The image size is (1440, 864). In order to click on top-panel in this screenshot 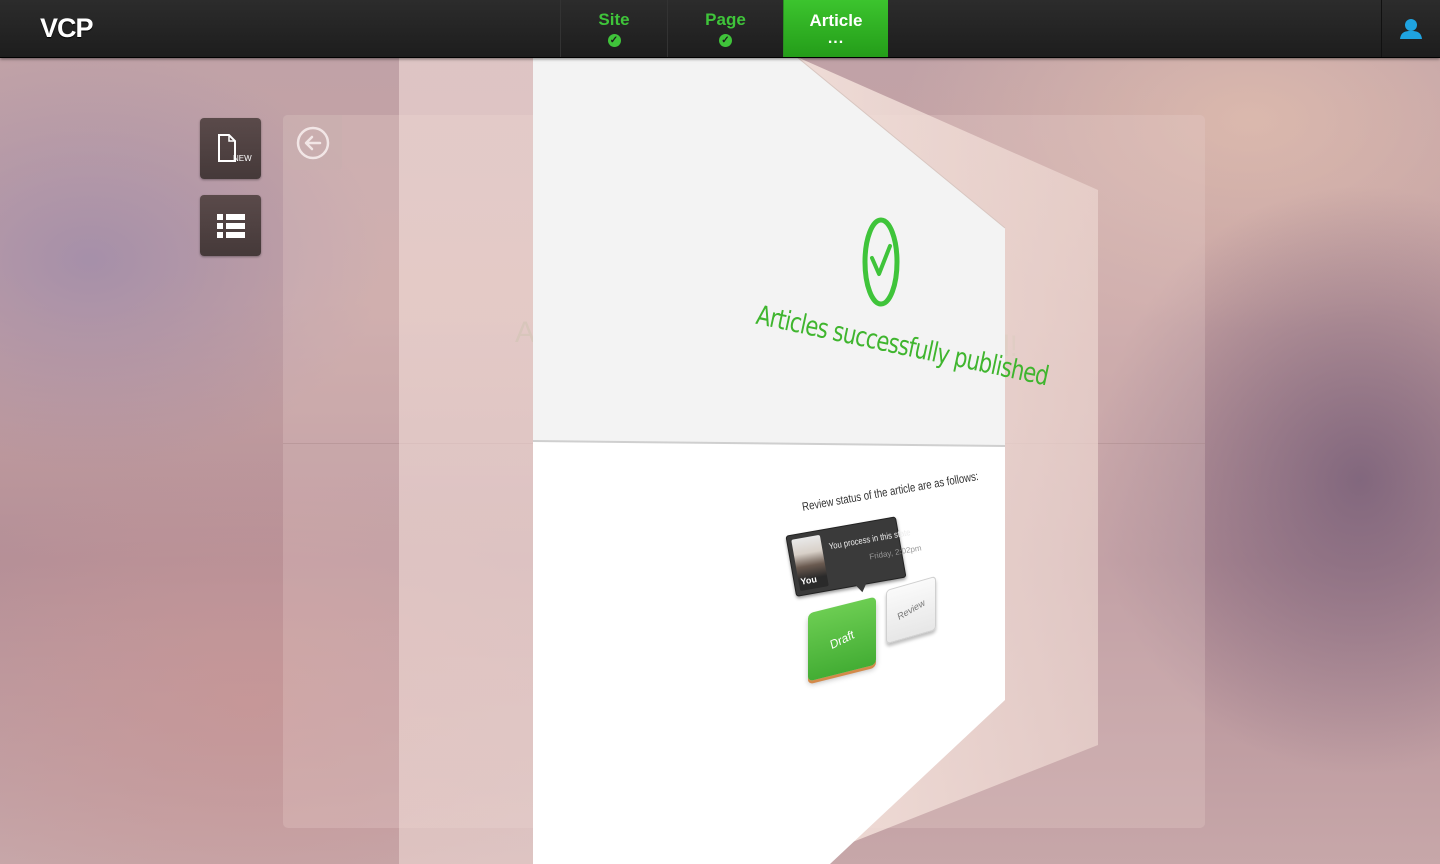, I will do `click(769, 251)`.